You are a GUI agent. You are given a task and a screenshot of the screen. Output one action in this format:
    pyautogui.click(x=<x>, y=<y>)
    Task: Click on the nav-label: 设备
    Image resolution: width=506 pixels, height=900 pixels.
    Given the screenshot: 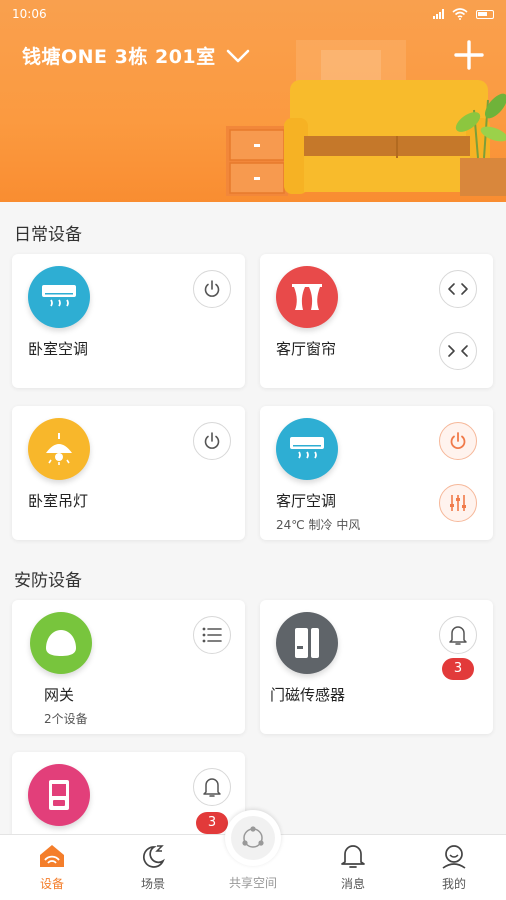 What is the action you would take?
    pyautogui.click(x=51, y=884)
    